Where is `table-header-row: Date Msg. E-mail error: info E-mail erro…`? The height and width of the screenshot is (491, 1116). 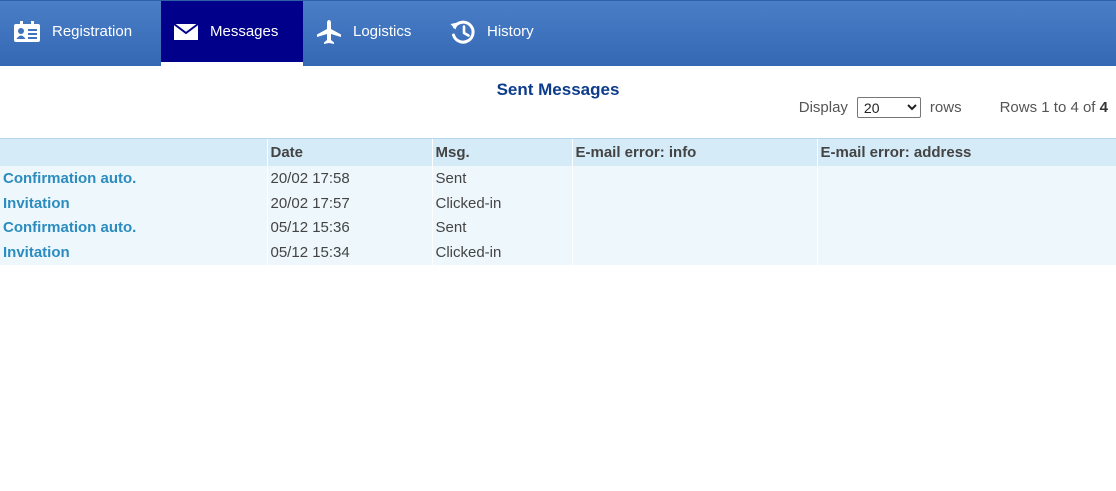 table-header-row: Date Msg. E-mail error: info E-mail erro… is located at coordinates (558, 152).